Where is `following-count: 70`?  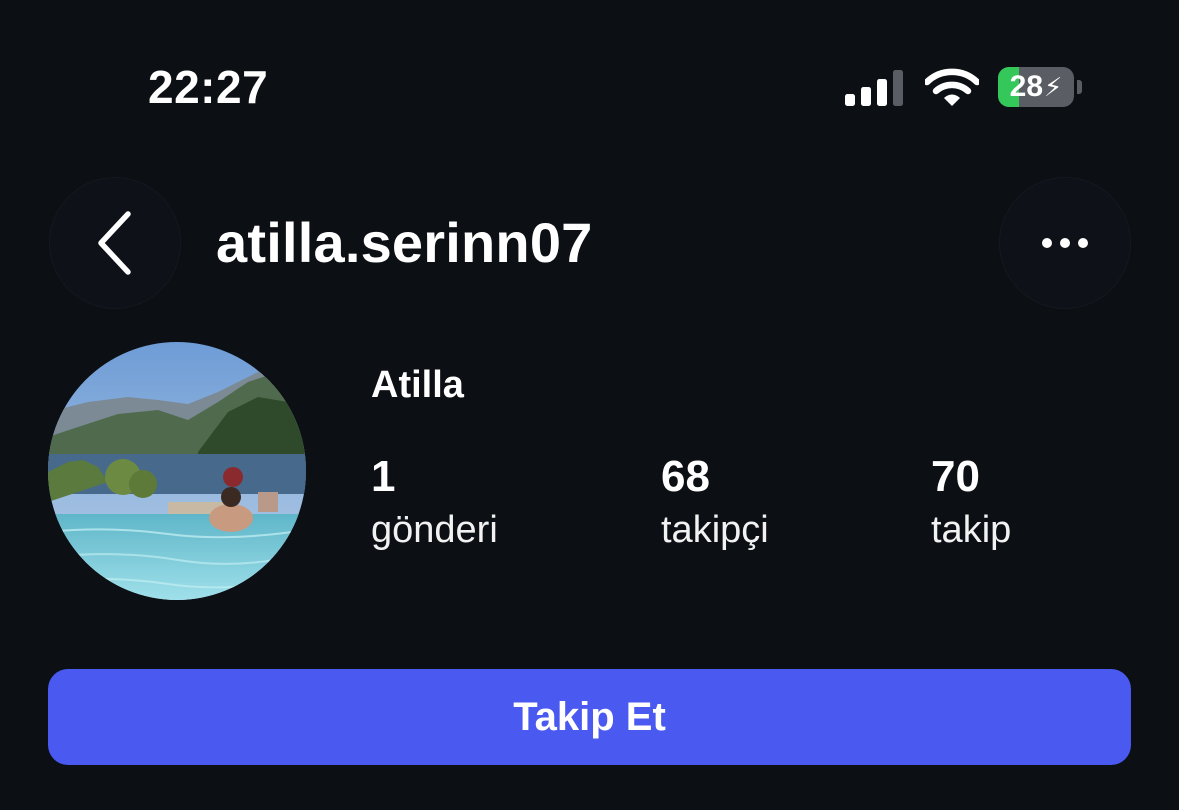 following-count: 70 is located at coordinates (955, 476).